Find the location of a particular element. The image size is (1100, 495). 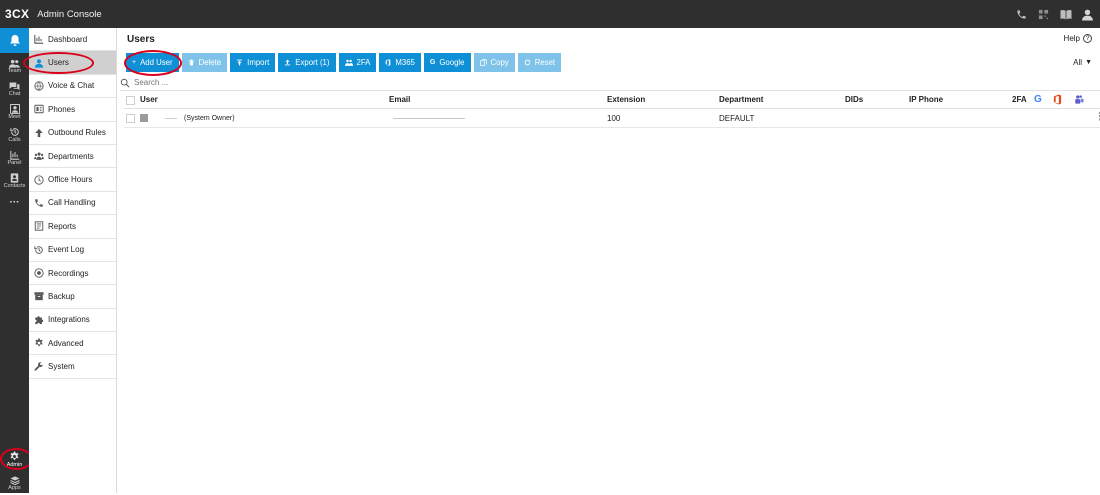

qr-code-icon is located at coordinates (1043, 14).